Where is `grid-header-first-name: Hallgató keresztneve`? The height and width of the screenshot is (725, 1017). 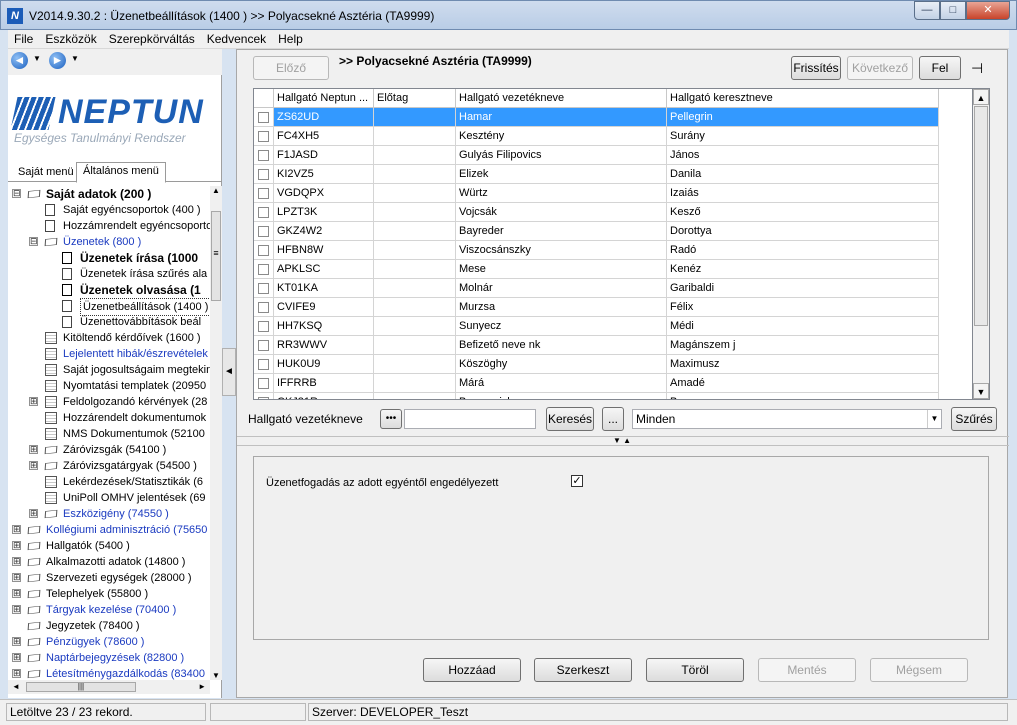 grid-header-first-name: Hallgató keresztneve is located at coordinates (803, 98).